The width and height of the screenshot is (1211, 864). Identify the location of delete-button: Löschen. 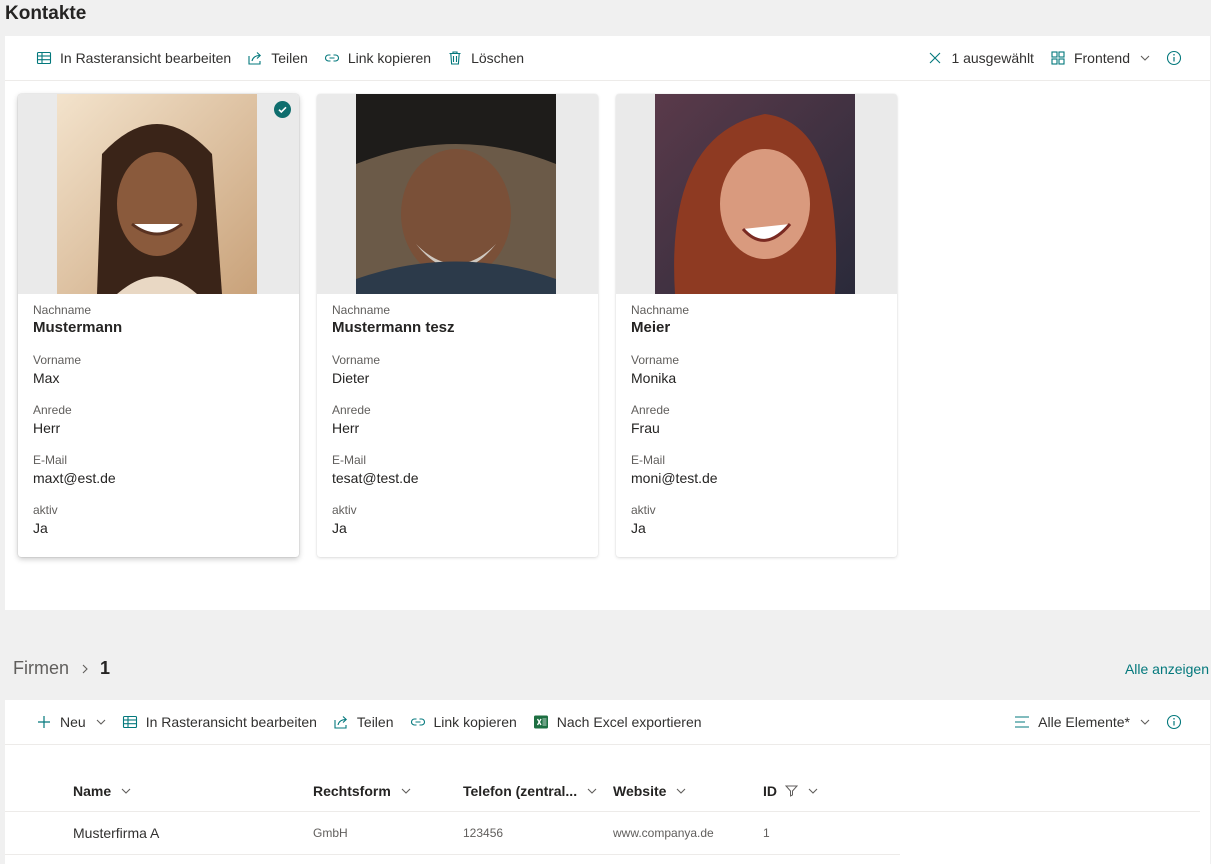
(485, 58).